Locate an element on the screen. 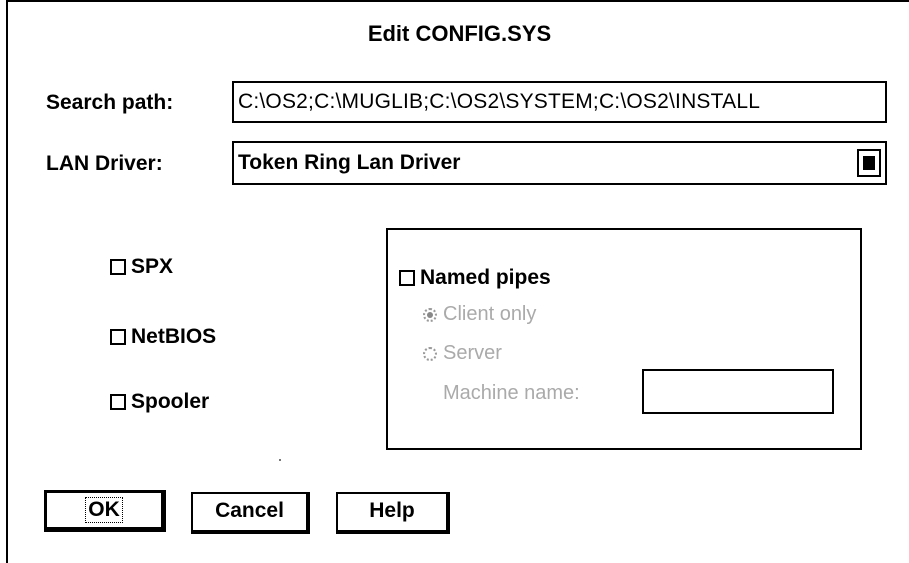 The image size is (909, 563). dropdown-button is located at coordinates (869, 163).